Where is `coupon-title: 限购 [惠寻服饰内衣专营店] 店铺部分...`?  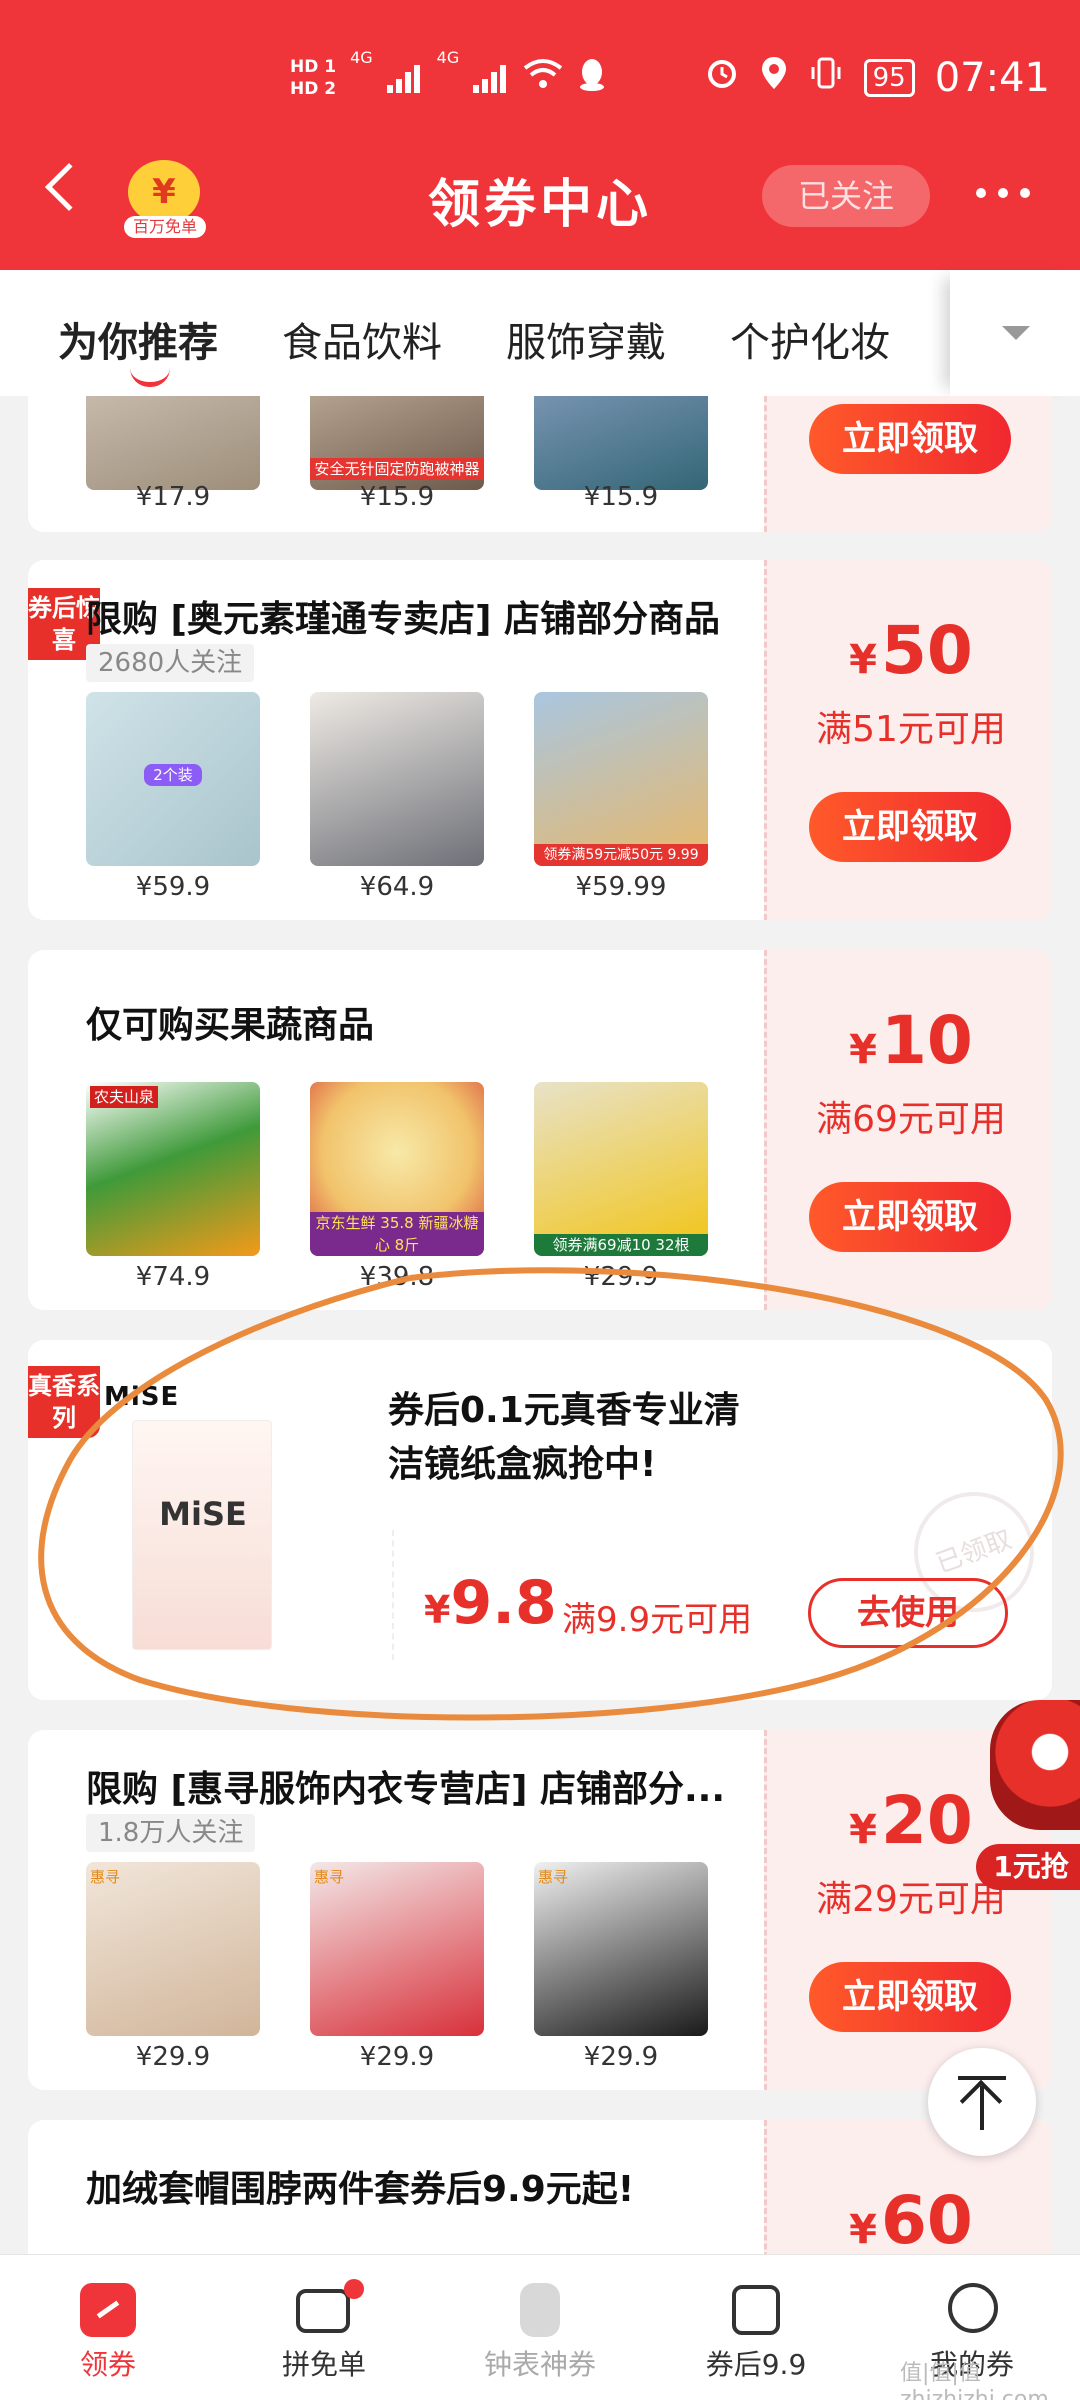
coupon-title: 限购 [惠寻服饰内衣专营店] 店铺部分... is located at coordinates (406, 1789).